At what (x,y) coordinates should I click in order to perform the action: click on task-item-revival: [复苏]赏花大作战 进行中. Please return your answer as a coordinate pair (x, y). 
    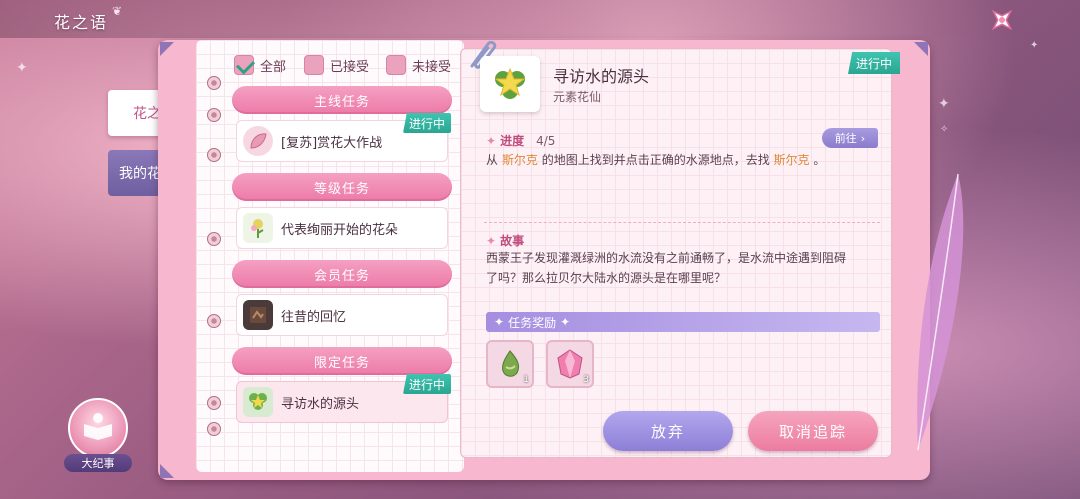
    Looking at the image, I should click on (343, 137).